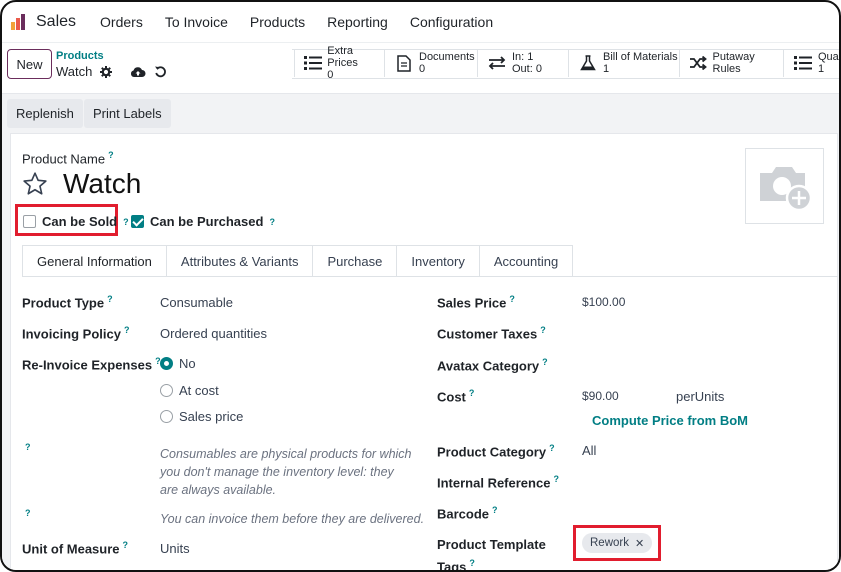  I want to click on extra-prices-value: 0, so click(330, 75).